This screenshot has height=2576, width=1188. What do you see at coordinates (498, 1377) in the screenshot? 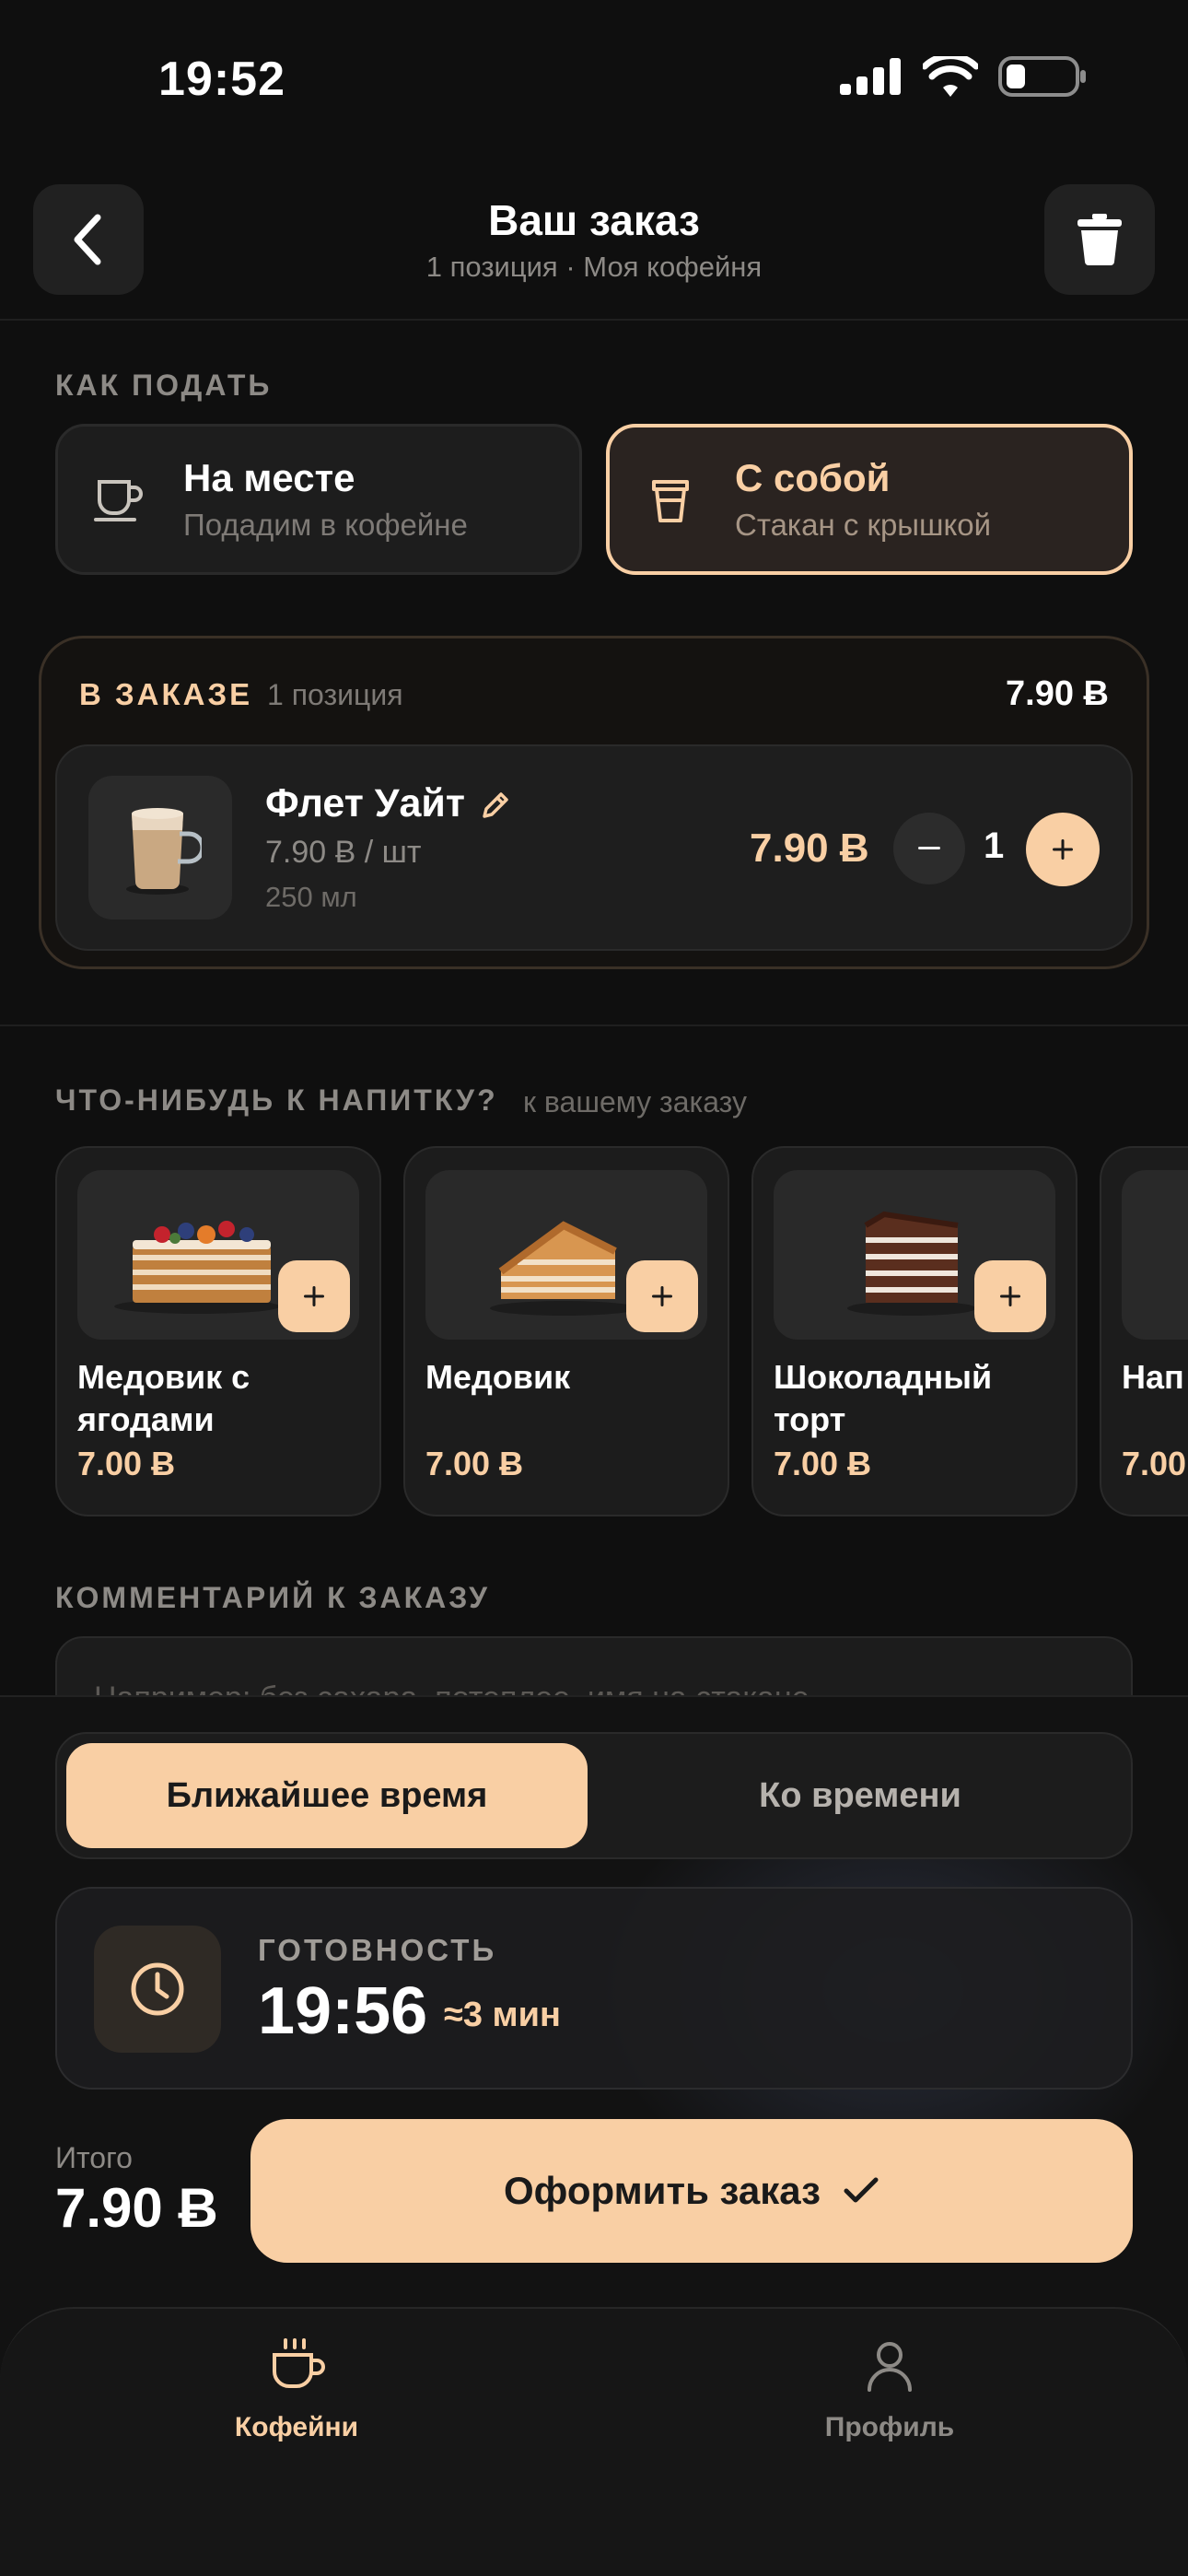
I see `suggestion-name: Медовик` at bounding box center [498, 1377].